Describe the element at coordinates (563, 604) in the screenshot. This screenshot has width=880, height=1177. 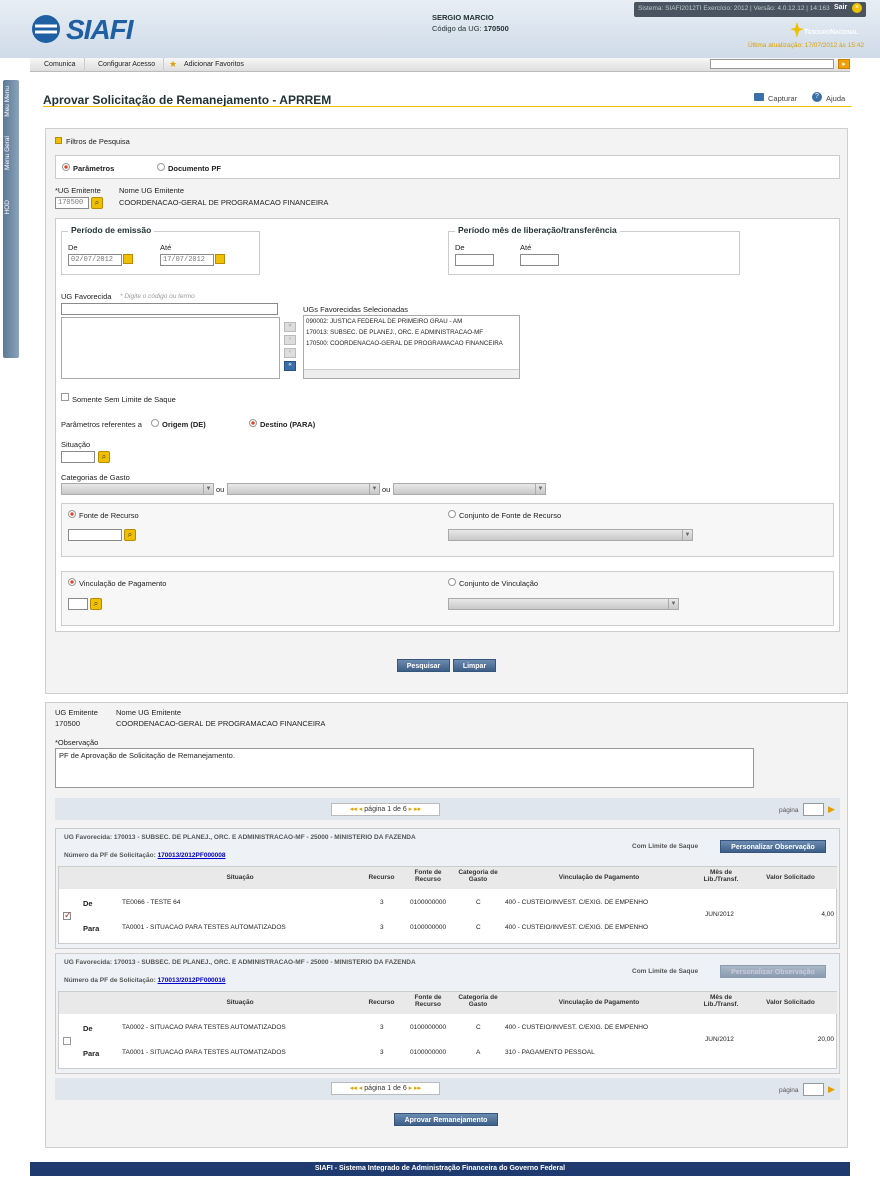
I see `conjunto-vinculacao-select: ▼` at that location.